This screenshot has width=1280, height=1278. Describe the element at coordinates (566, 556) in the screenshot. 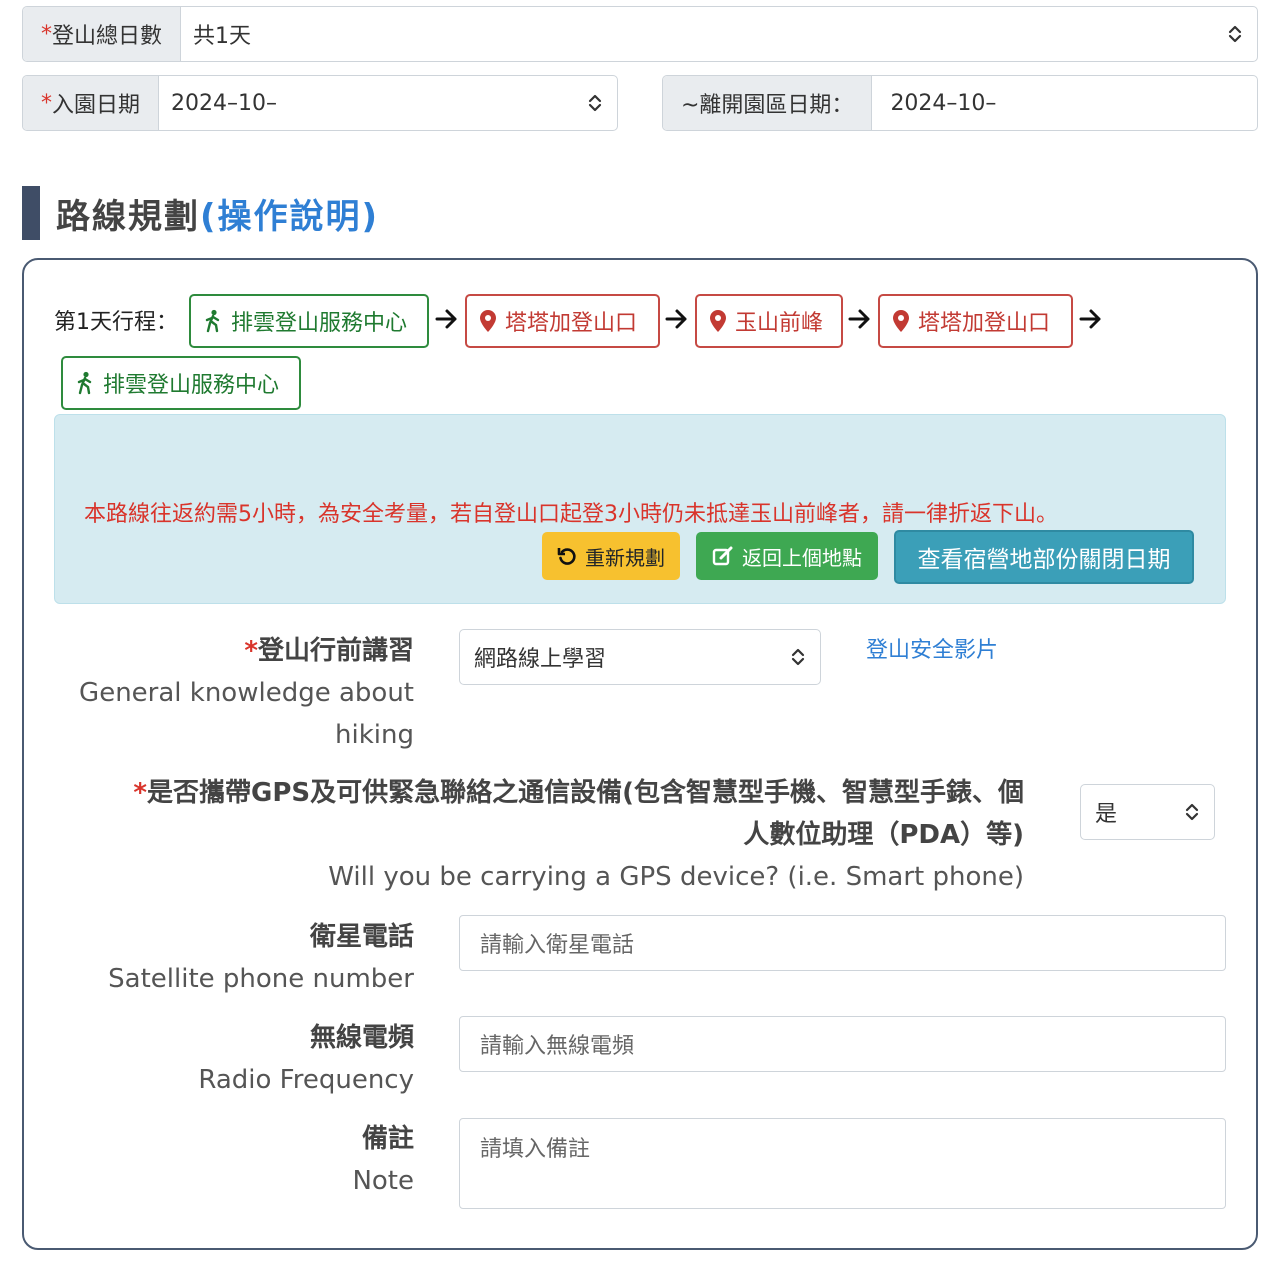

I see `undo-icon` at that location.